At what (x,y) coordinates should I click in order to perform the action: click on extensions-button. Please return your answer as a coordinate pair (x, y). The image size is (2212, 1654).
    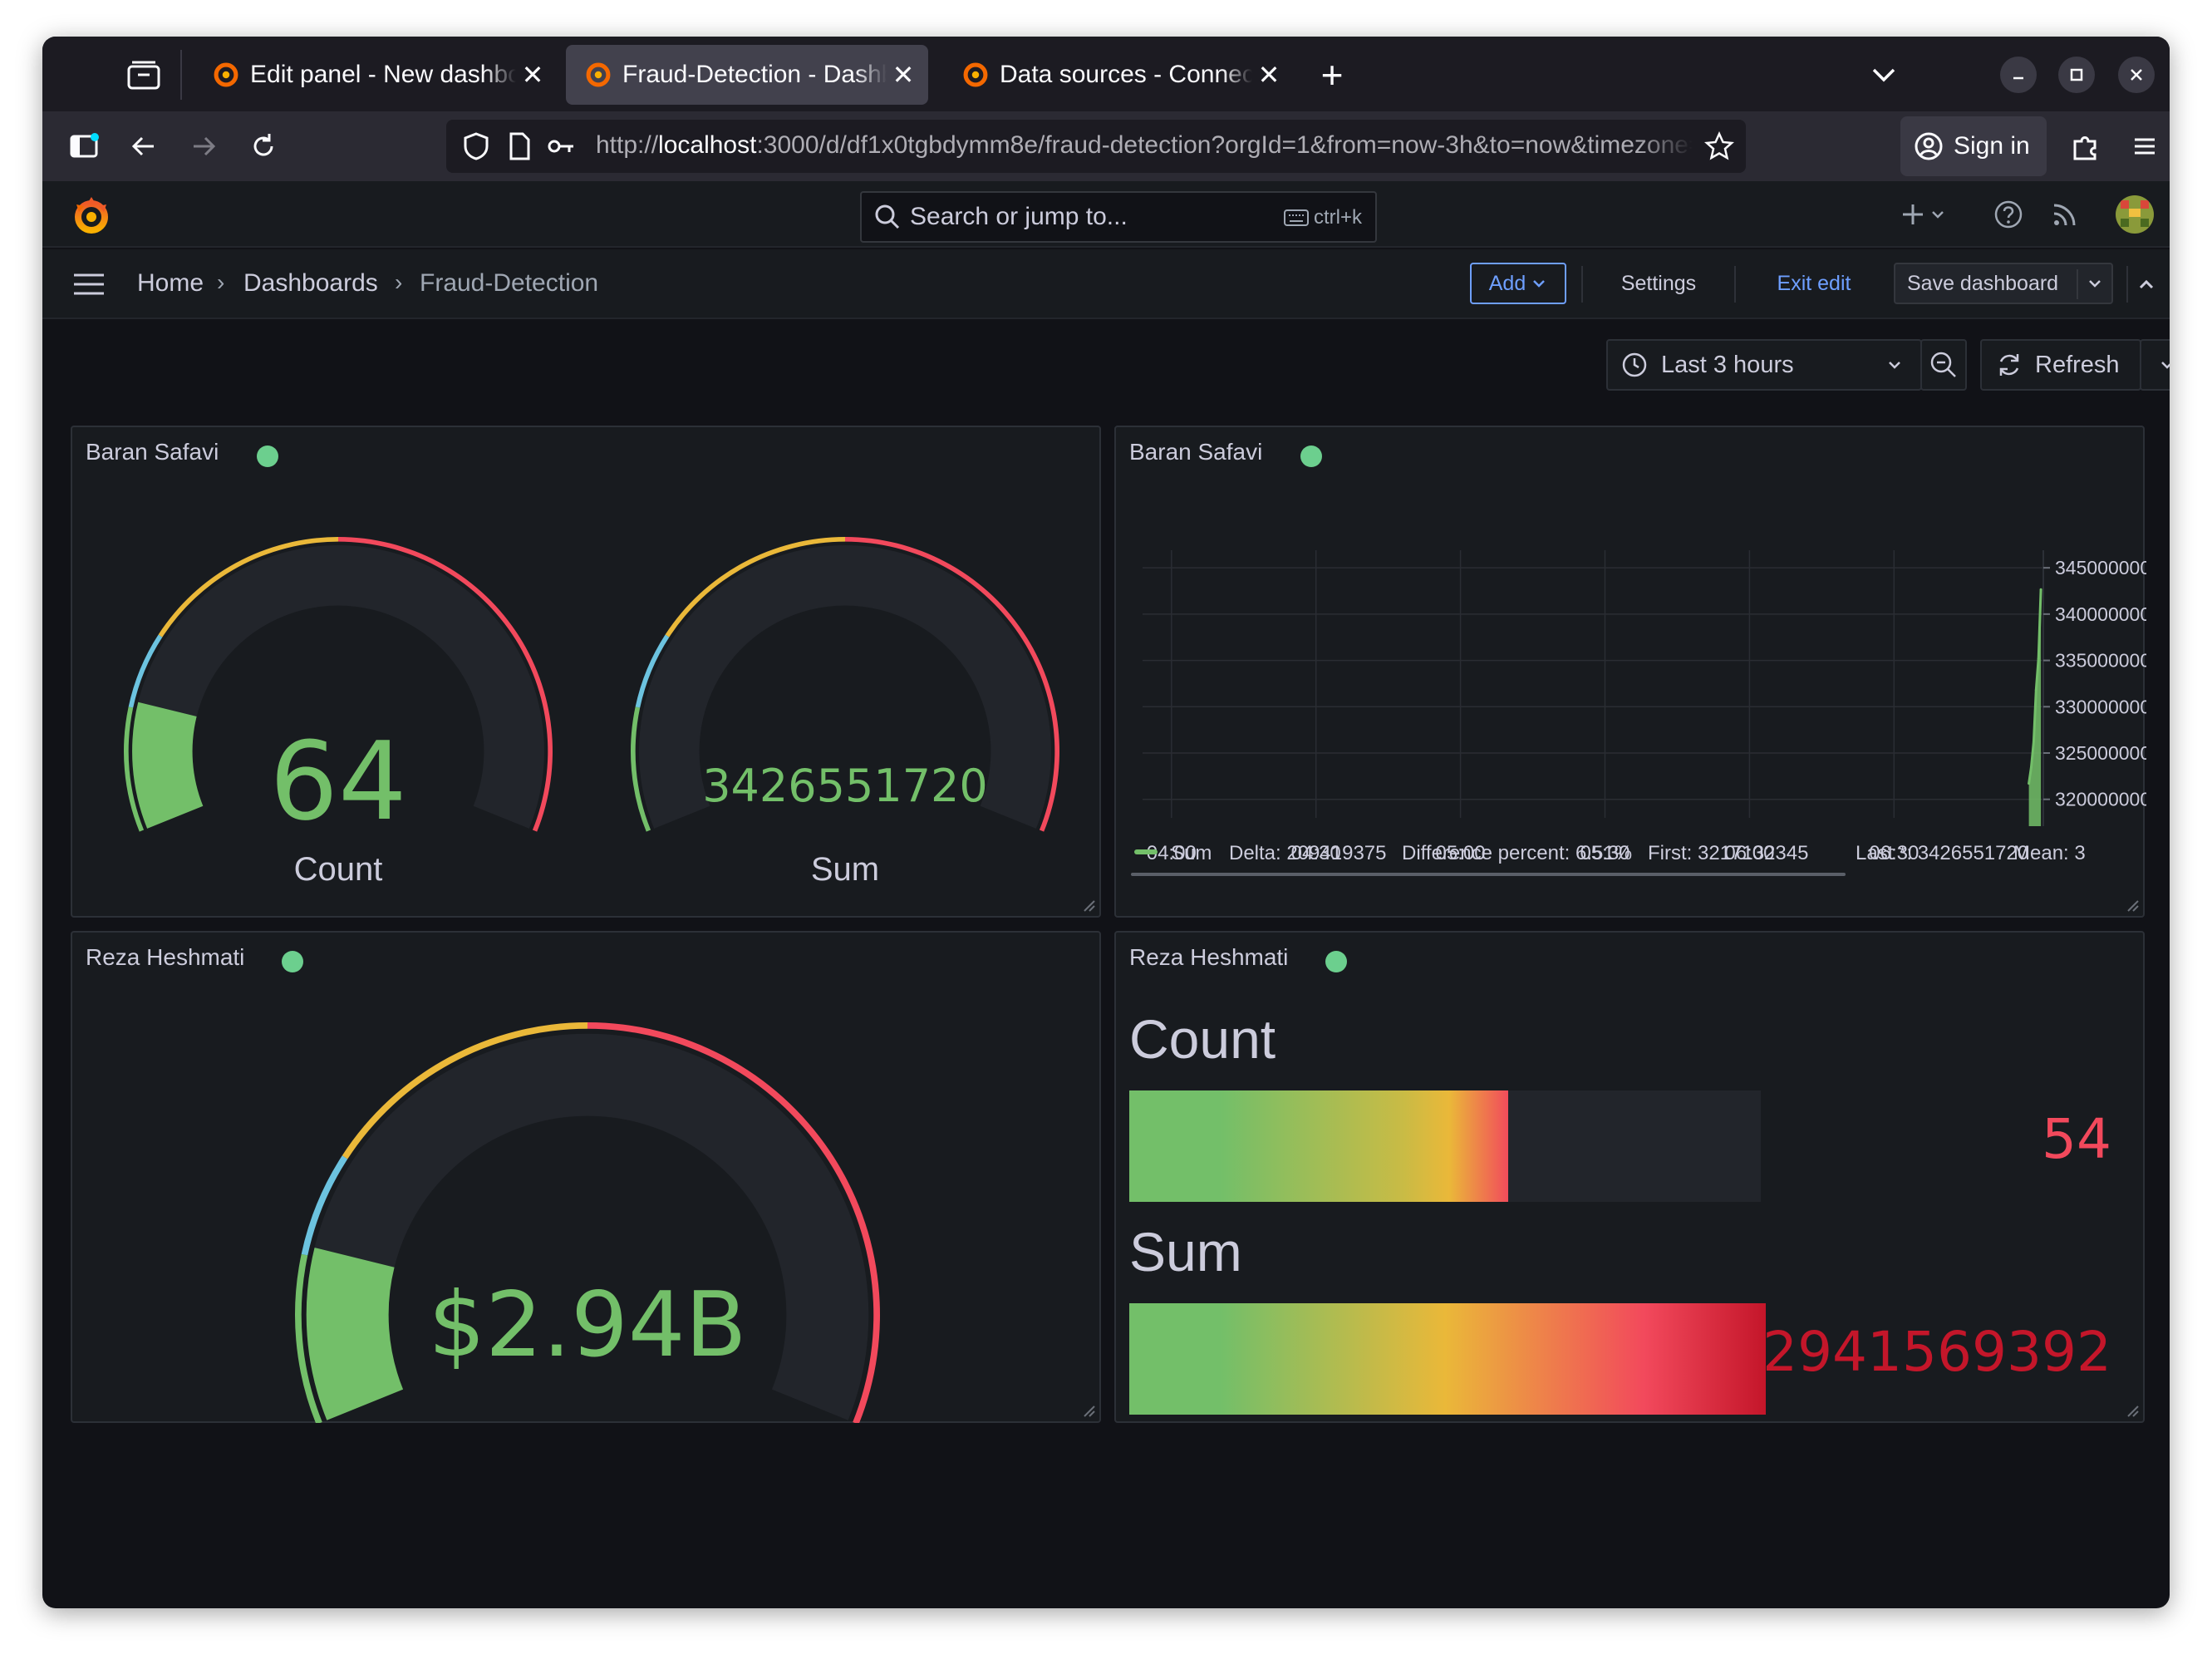
    Looking at the image, I should click on (2085, 146).